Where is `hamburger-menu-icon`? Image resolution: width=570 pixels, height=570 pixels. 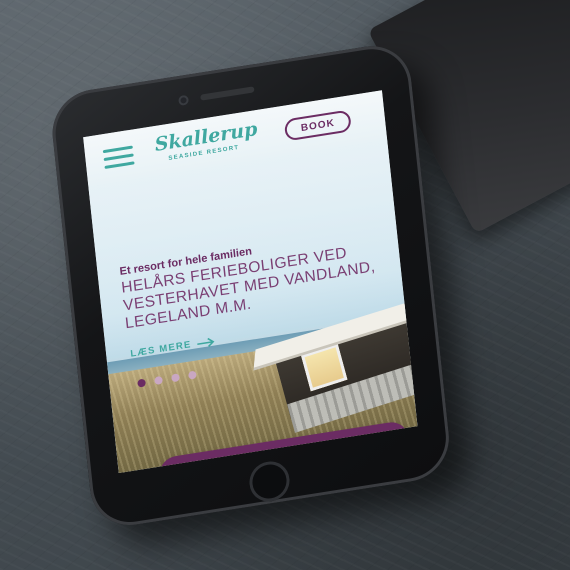 hamburger-menu-icon is located at coordinates (118, 157).